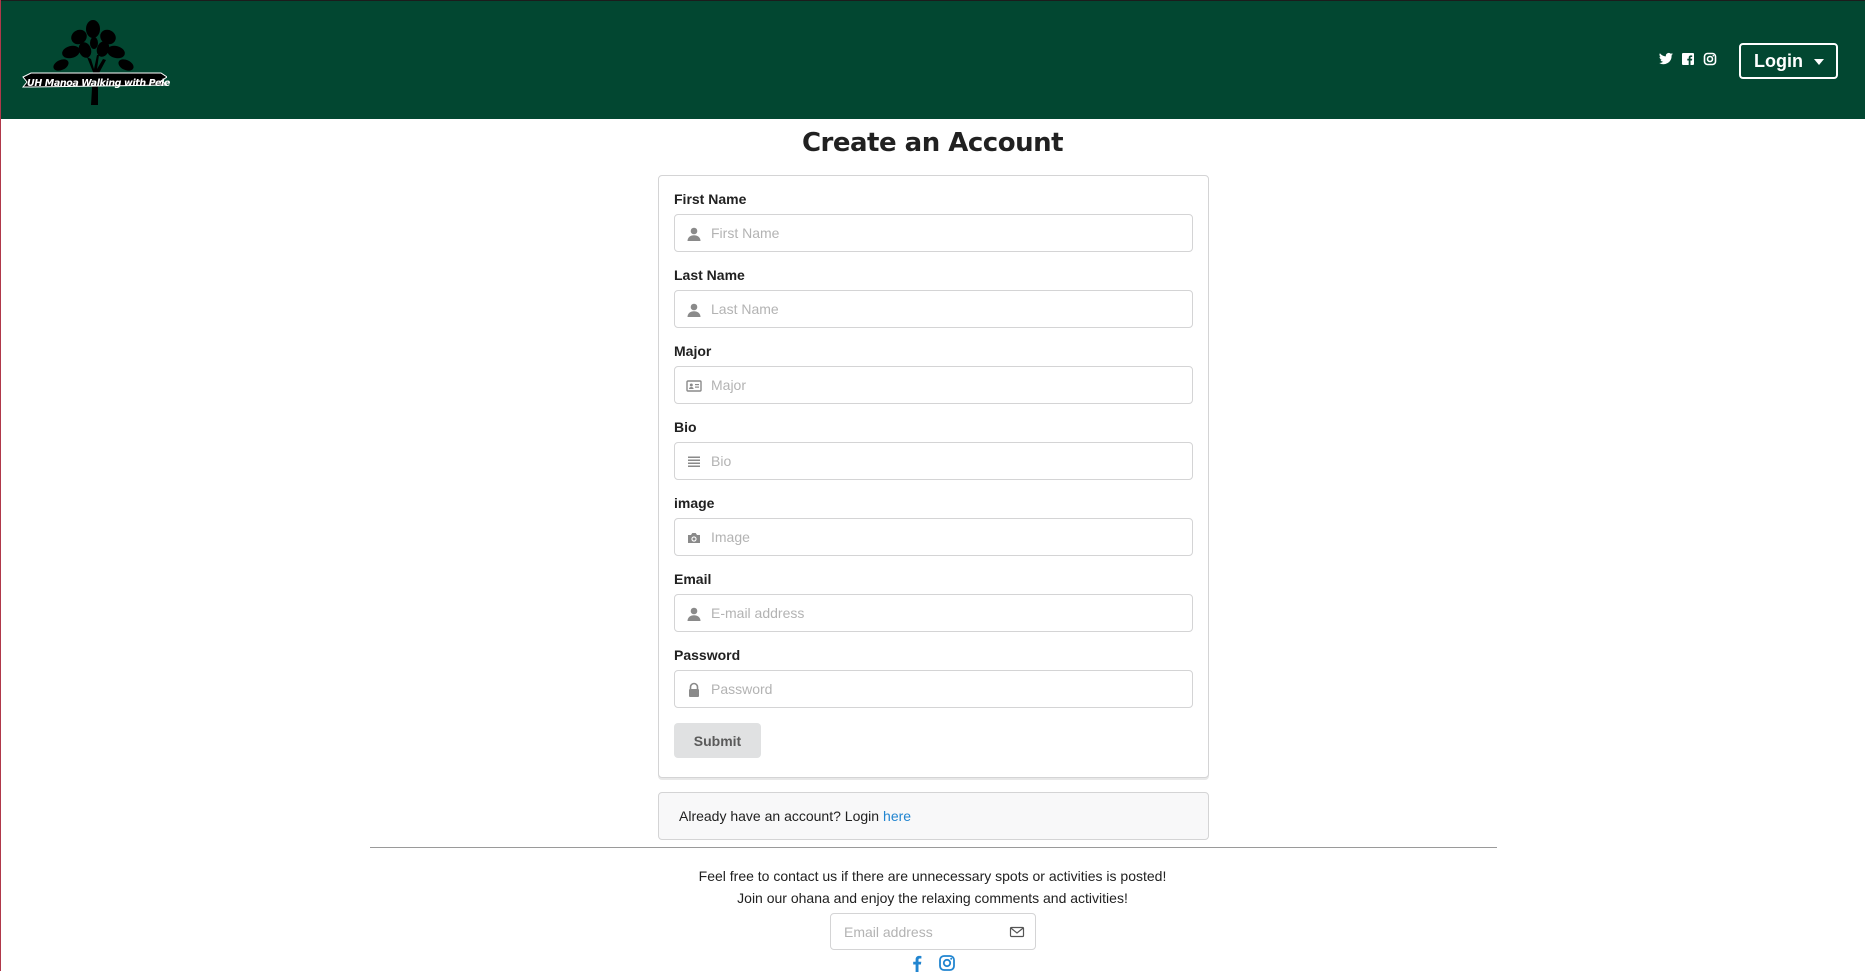 This screenshot has width=1865, height=972. I want to click on major-label: Major, so click(693, 351).